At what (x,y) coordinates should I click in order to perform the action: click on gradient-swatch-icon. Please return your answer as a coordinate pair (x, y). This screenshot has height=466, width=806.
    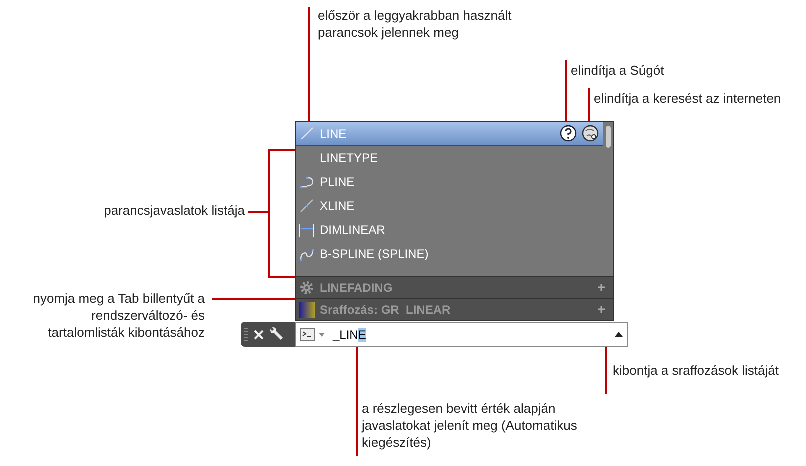
    Looking at the image, I should click on (307, 310).